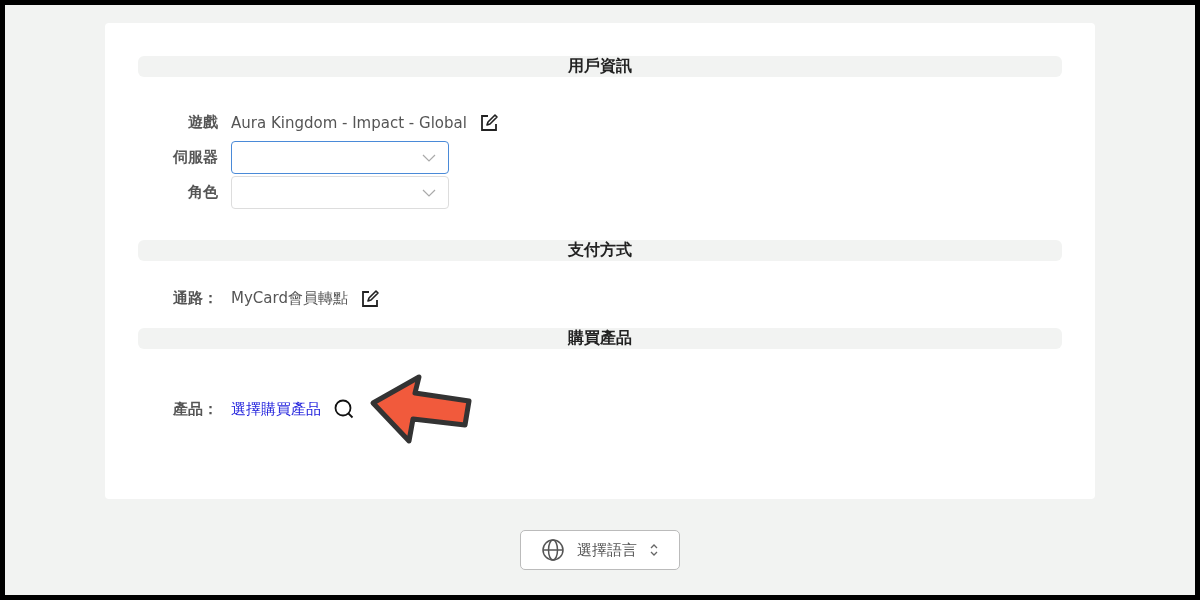 The width and height of the screenshot is (1200, 600). What do you see at coordinates (553, 550) in the screenshot?
I see `globe-icon` at bounding box center [553, 550].